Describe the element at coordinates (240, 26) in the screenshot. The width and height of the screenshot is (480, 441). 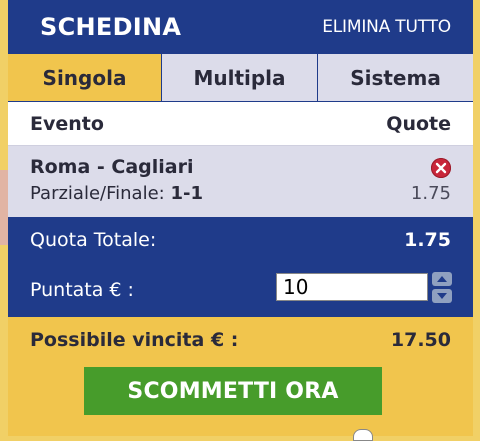
I see `betslip-header: SCHEDINA ELIMINA TUTTO` at that location.